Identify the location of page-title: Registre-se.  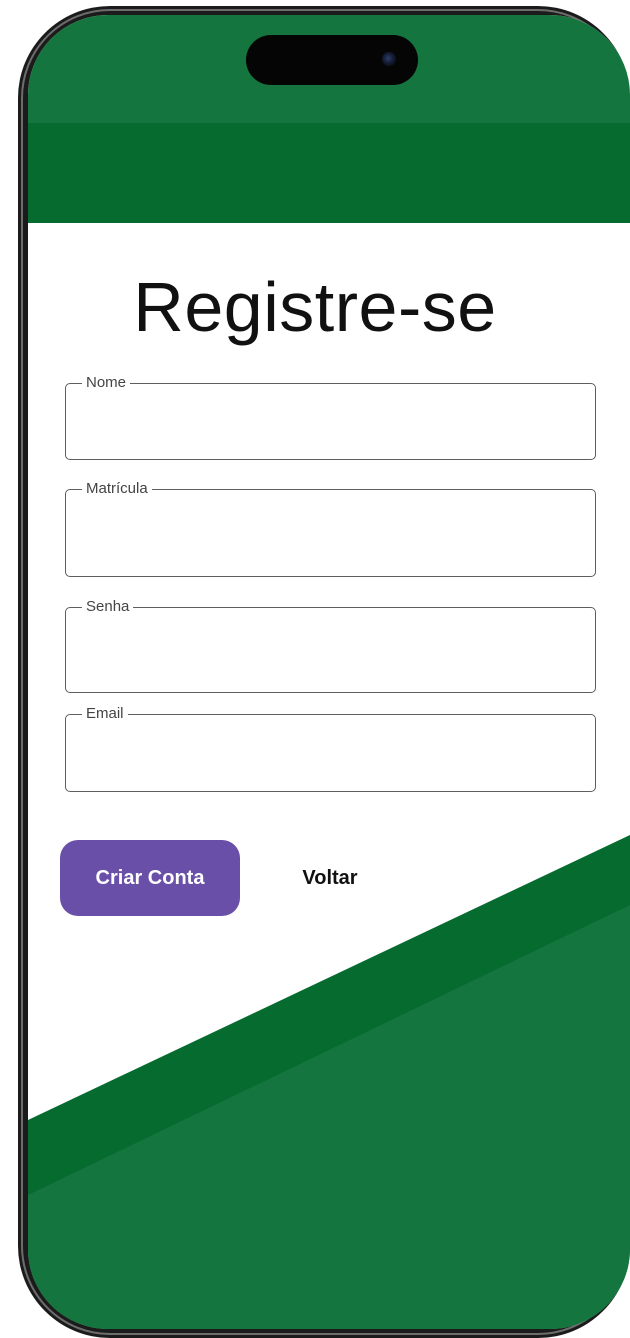
(315, 307).